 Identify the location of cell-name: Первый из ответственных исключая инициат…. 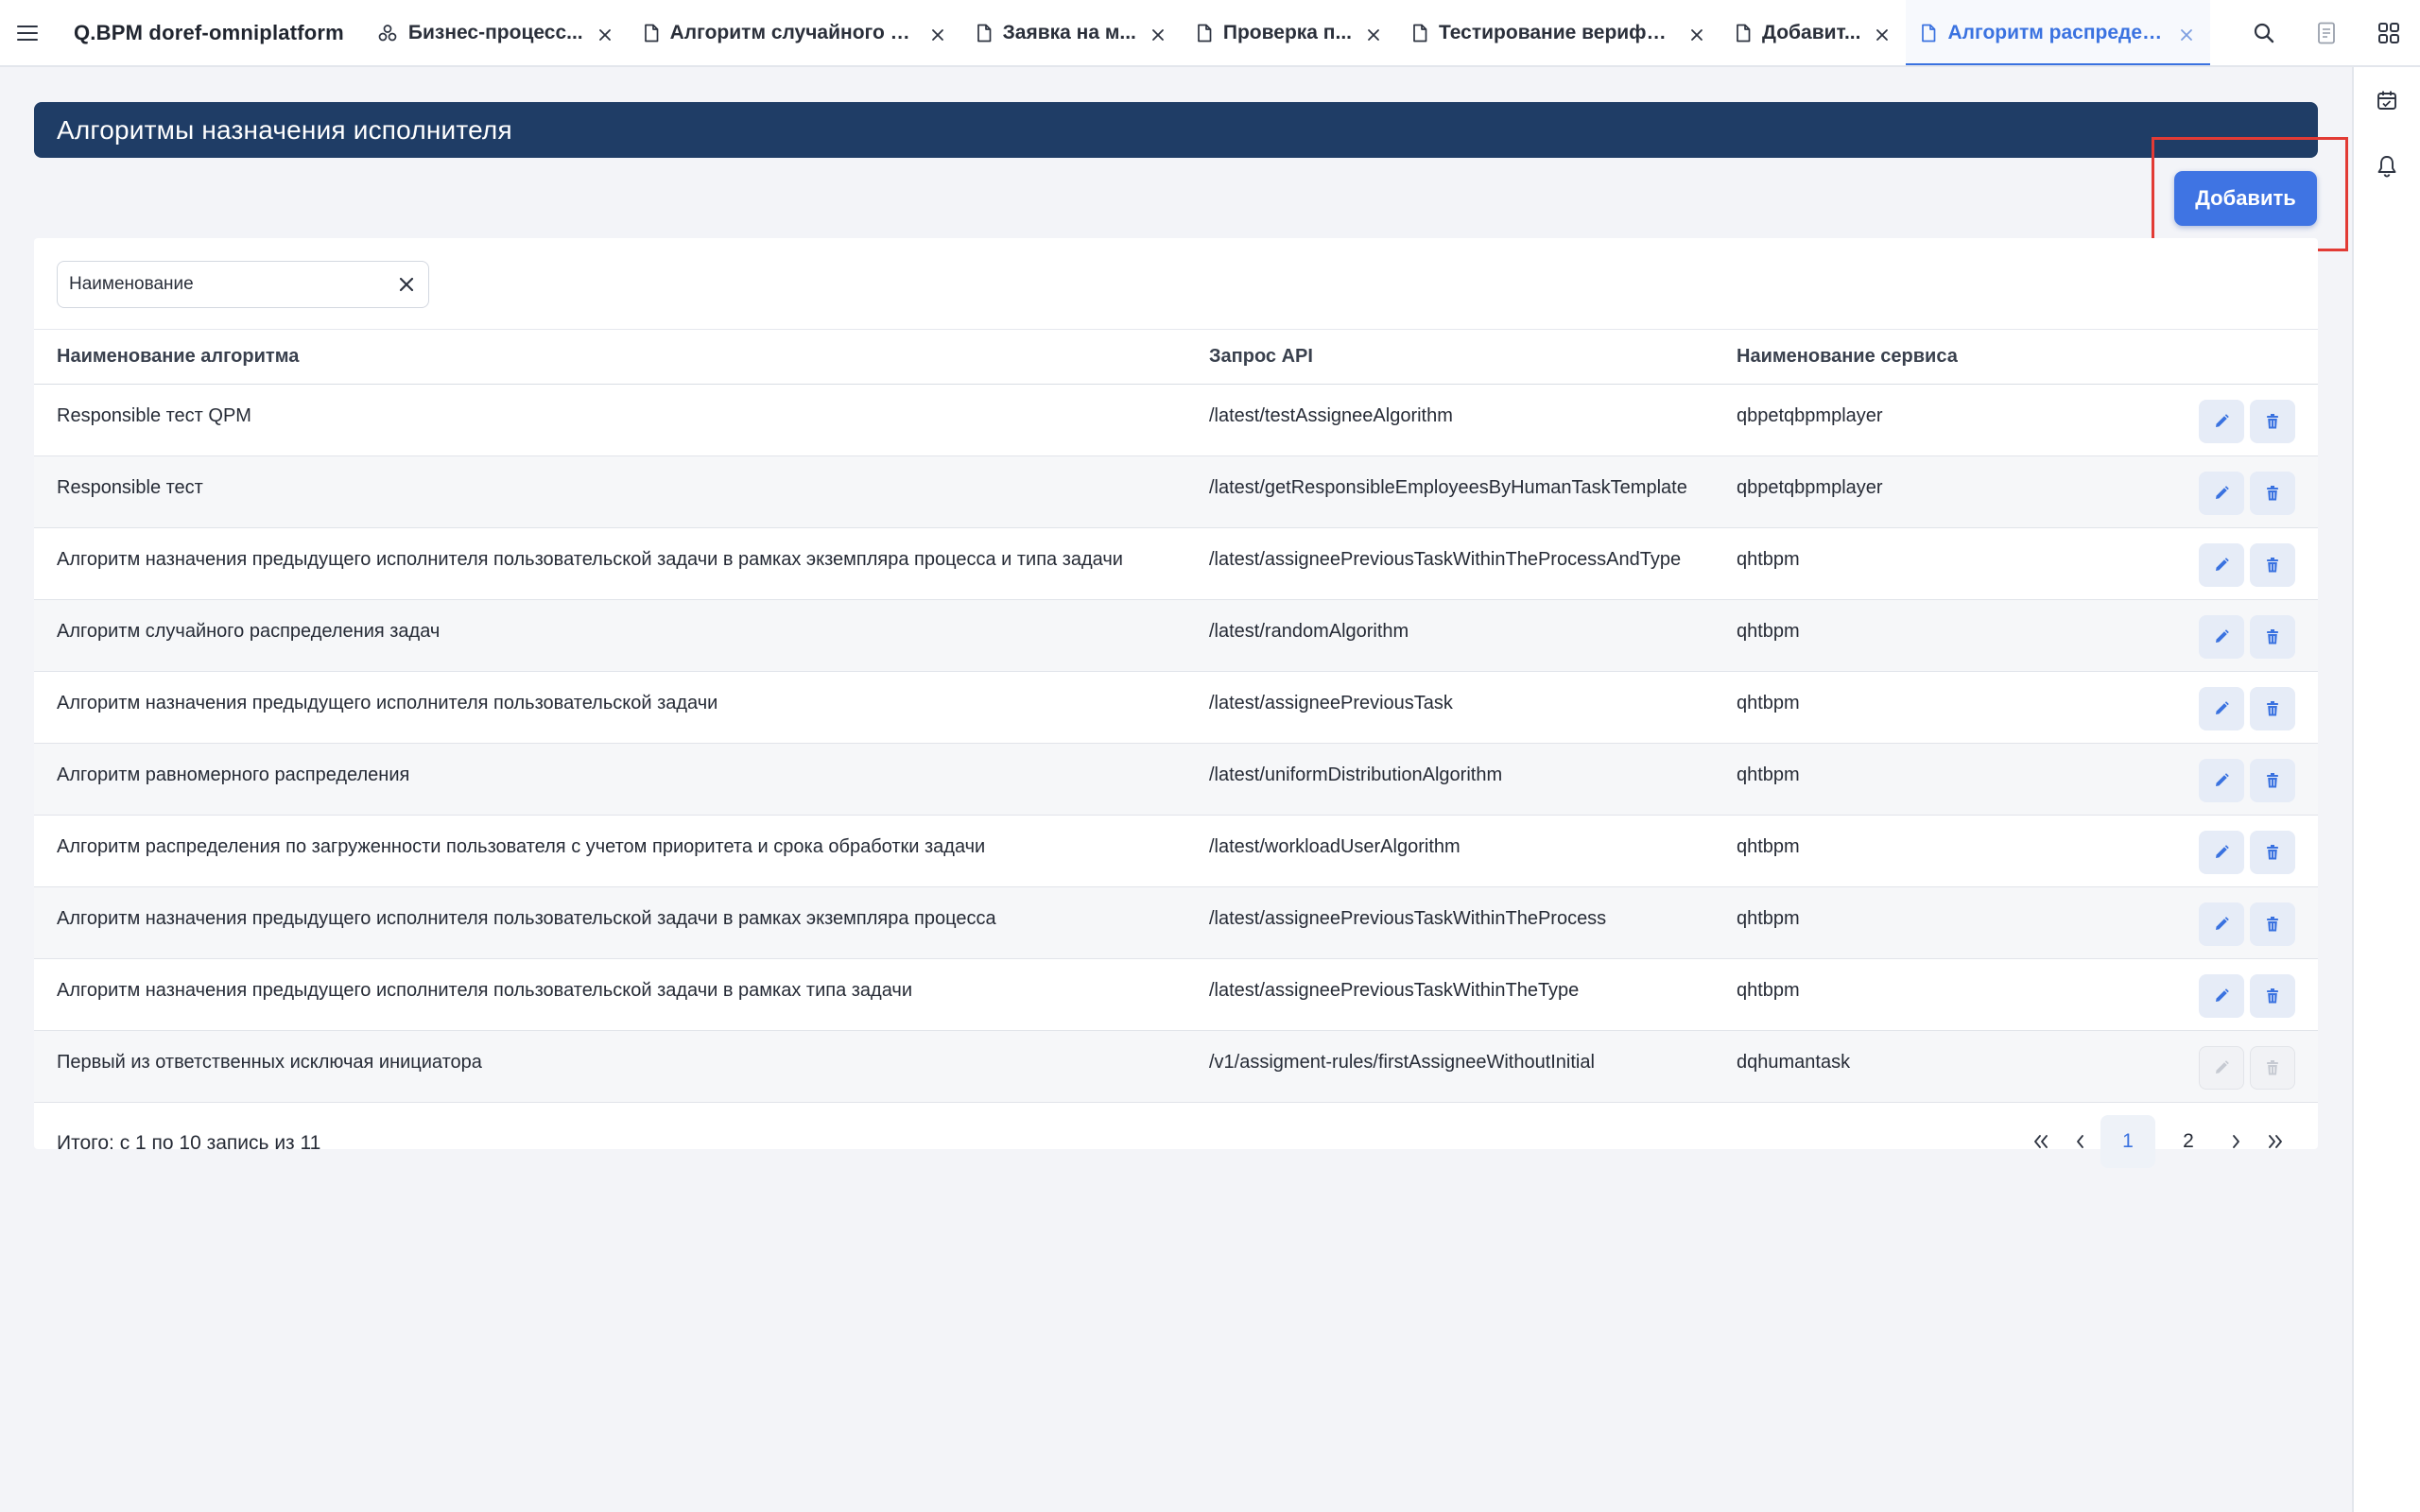
(270, 1062).